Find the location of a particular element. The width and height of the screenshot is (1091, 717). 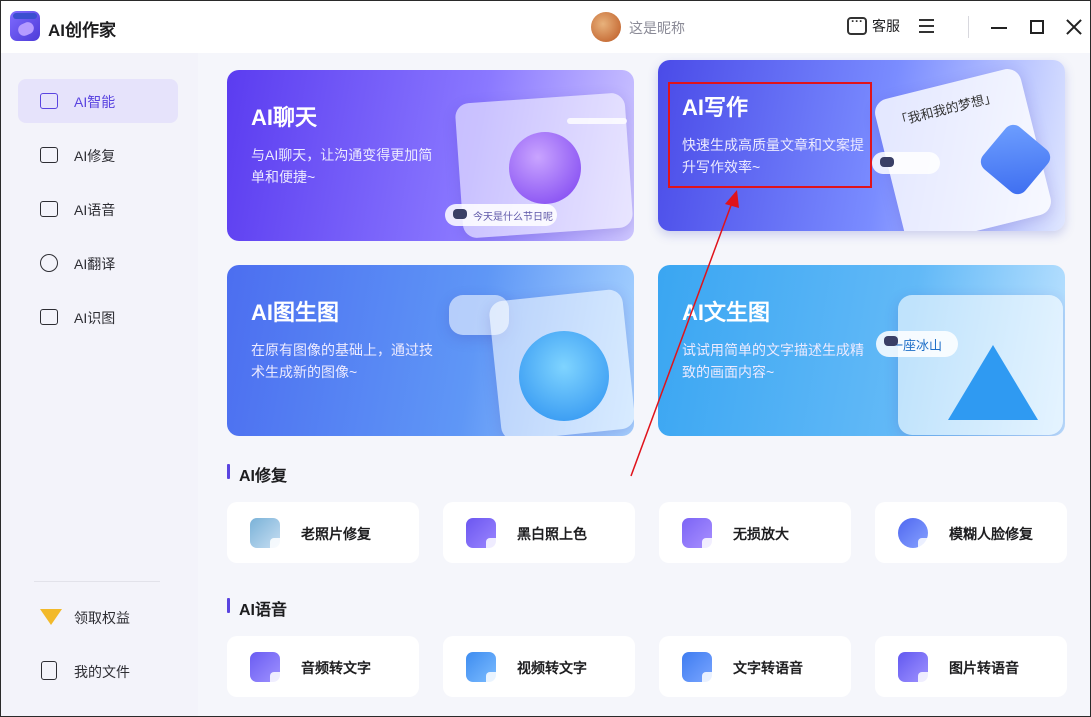

sidebar-item-ai-recognize: AI识图 is located at coordinates (98, 317).